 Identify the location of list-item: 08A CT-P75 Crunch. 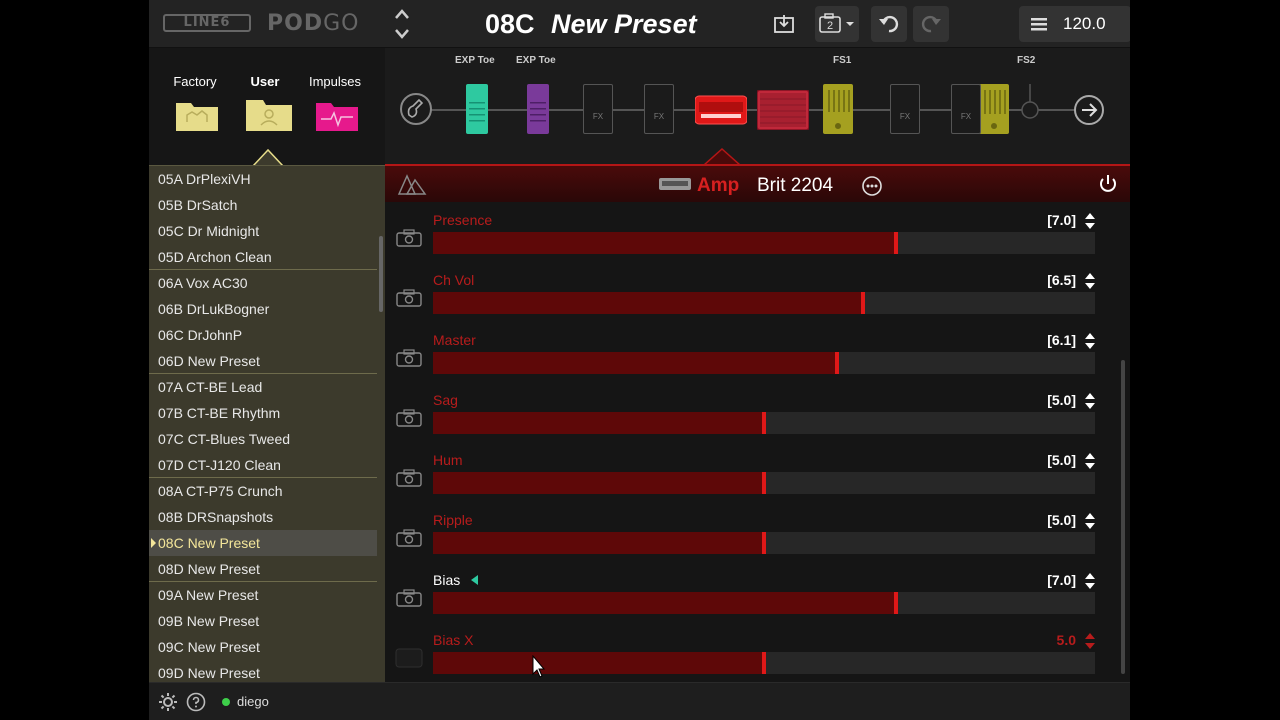
(263, 491).